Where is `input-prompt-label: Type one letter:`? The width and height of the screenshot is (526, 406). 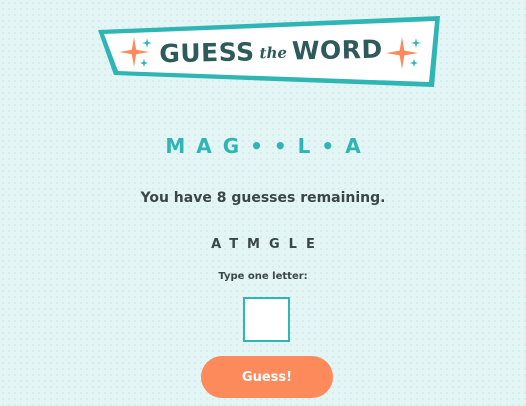 input-prompt-label: Type one letter: is located at coordinates (263, 276).